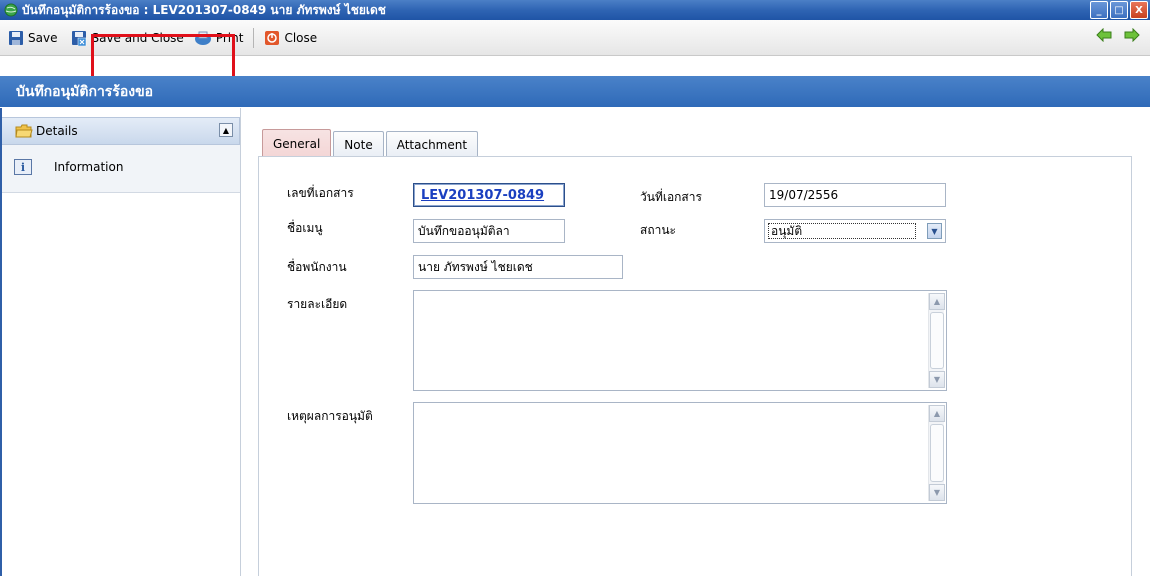  I want to click on detail-textarea: ▲ ▼, so click(680, 340).